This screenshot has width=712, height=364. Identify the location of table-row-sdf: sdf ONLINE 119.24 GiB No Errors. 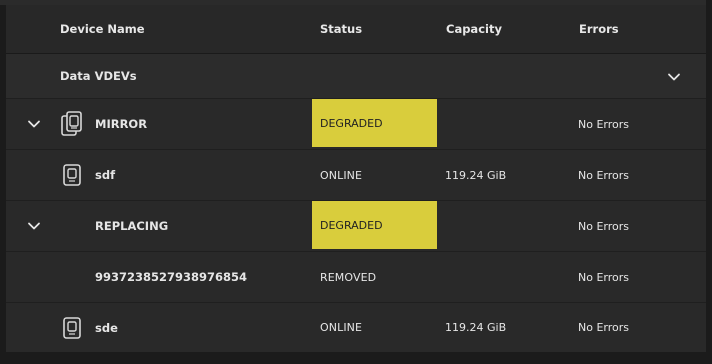
(356, 175).